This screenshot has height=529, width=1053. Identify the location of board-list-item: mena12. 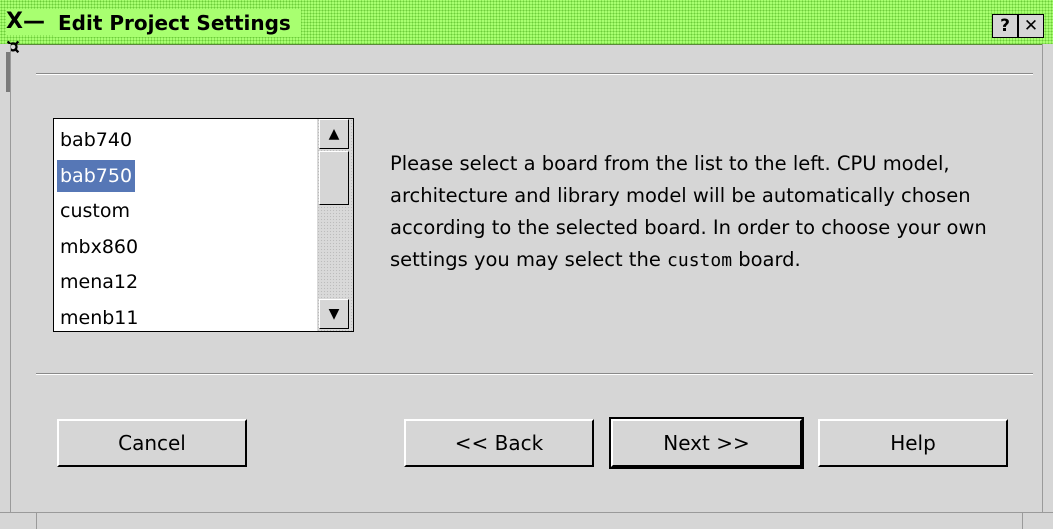
(99, 282).